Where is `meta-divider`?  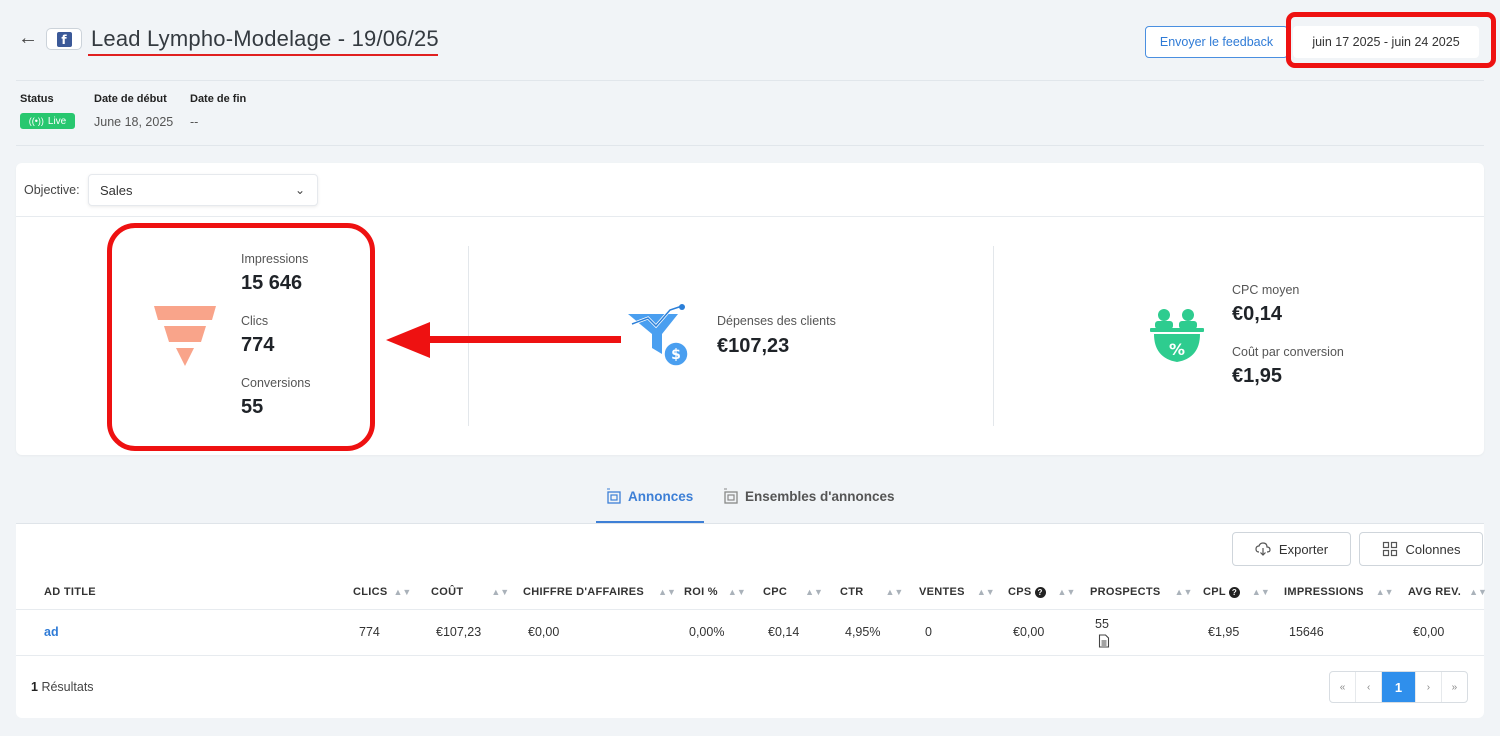 meta-divider is located at coordinates (750, 145).